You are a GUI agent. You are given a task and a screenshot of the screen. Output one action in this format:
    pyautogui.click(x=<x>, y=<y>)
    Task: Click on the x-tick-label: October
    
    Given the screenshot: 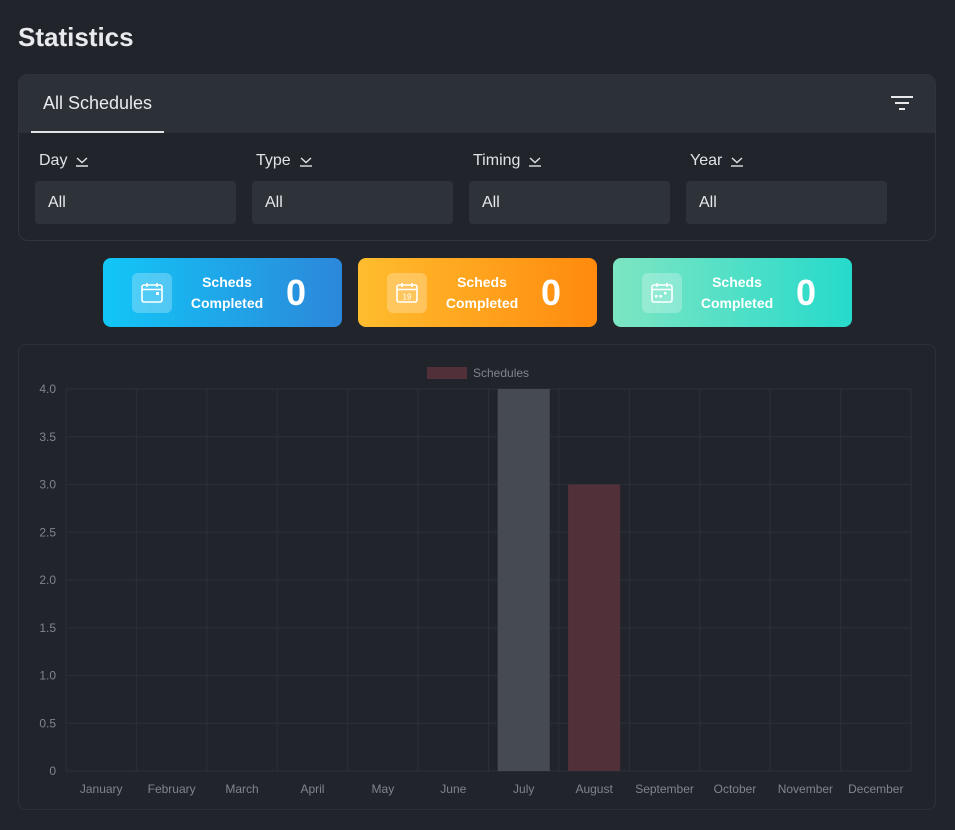 What is the action you would take?
    pyautogui.click(x=735, y=789)
    